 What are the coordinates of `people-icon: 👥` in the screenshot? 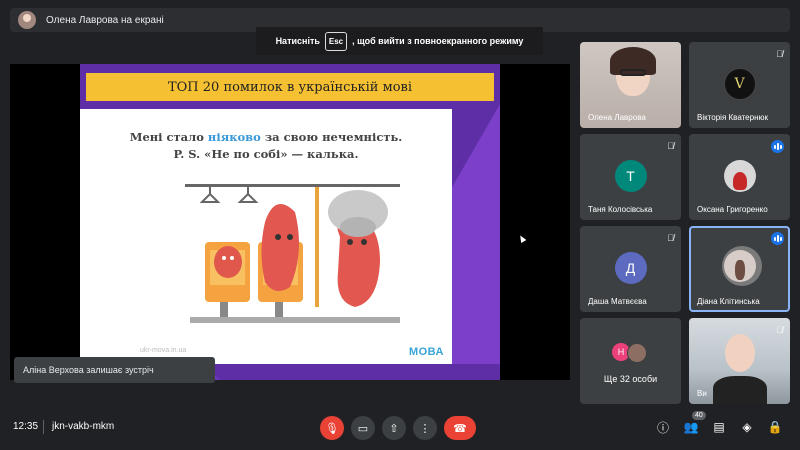 It's located at (691, 427).